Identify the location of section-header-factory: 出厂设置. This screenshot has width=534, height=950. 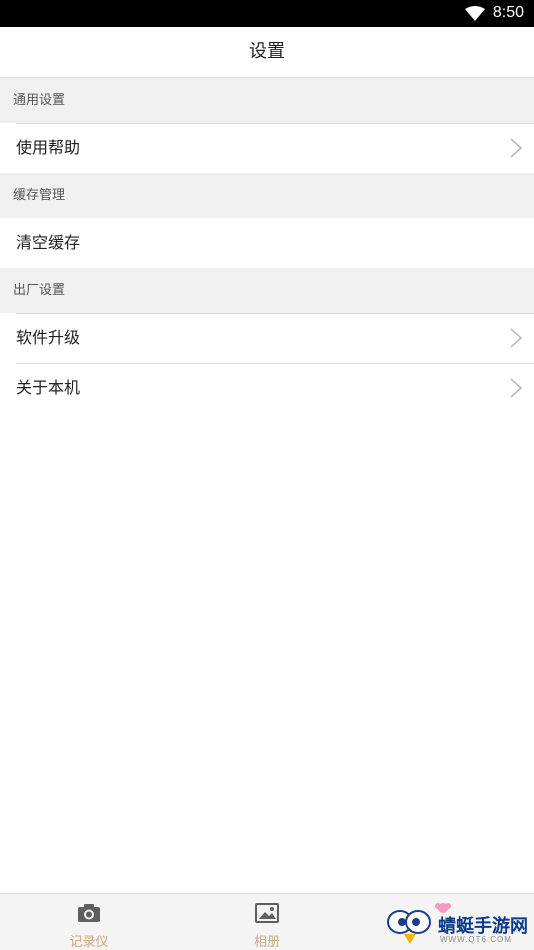
(267, 290).